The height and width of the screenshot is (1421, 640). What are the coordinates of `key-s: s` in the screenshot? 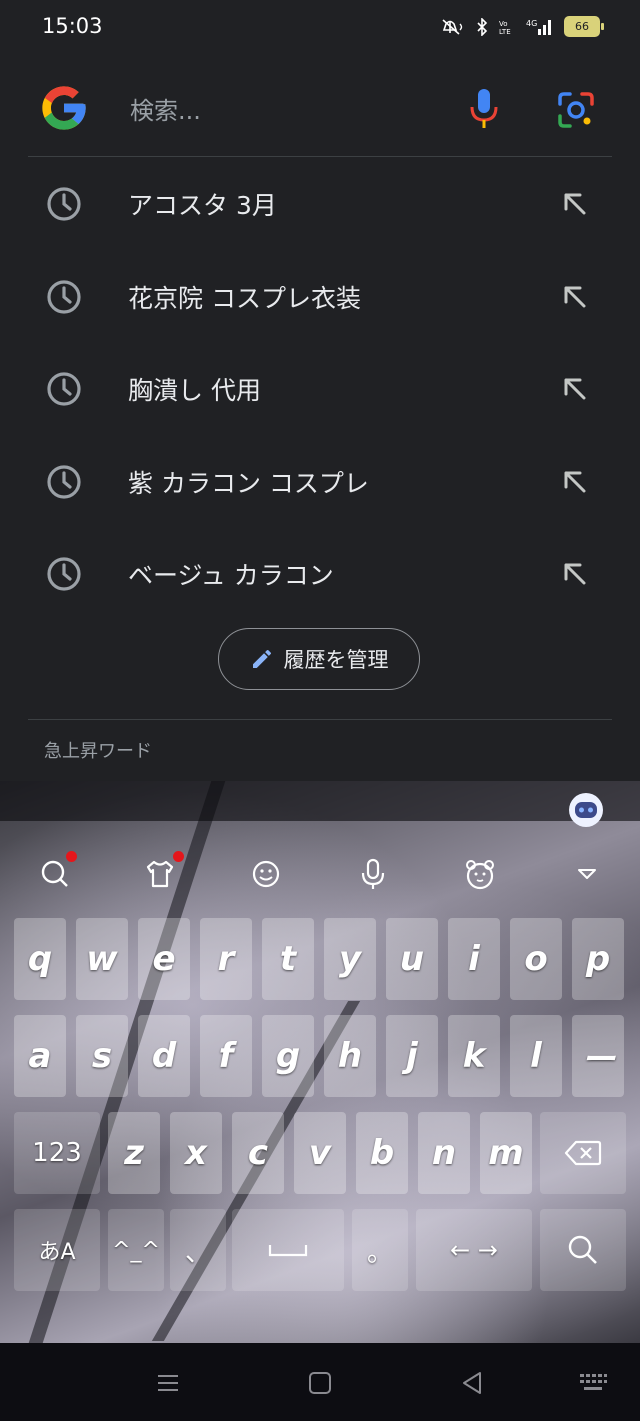 It's located at (102, 1056).